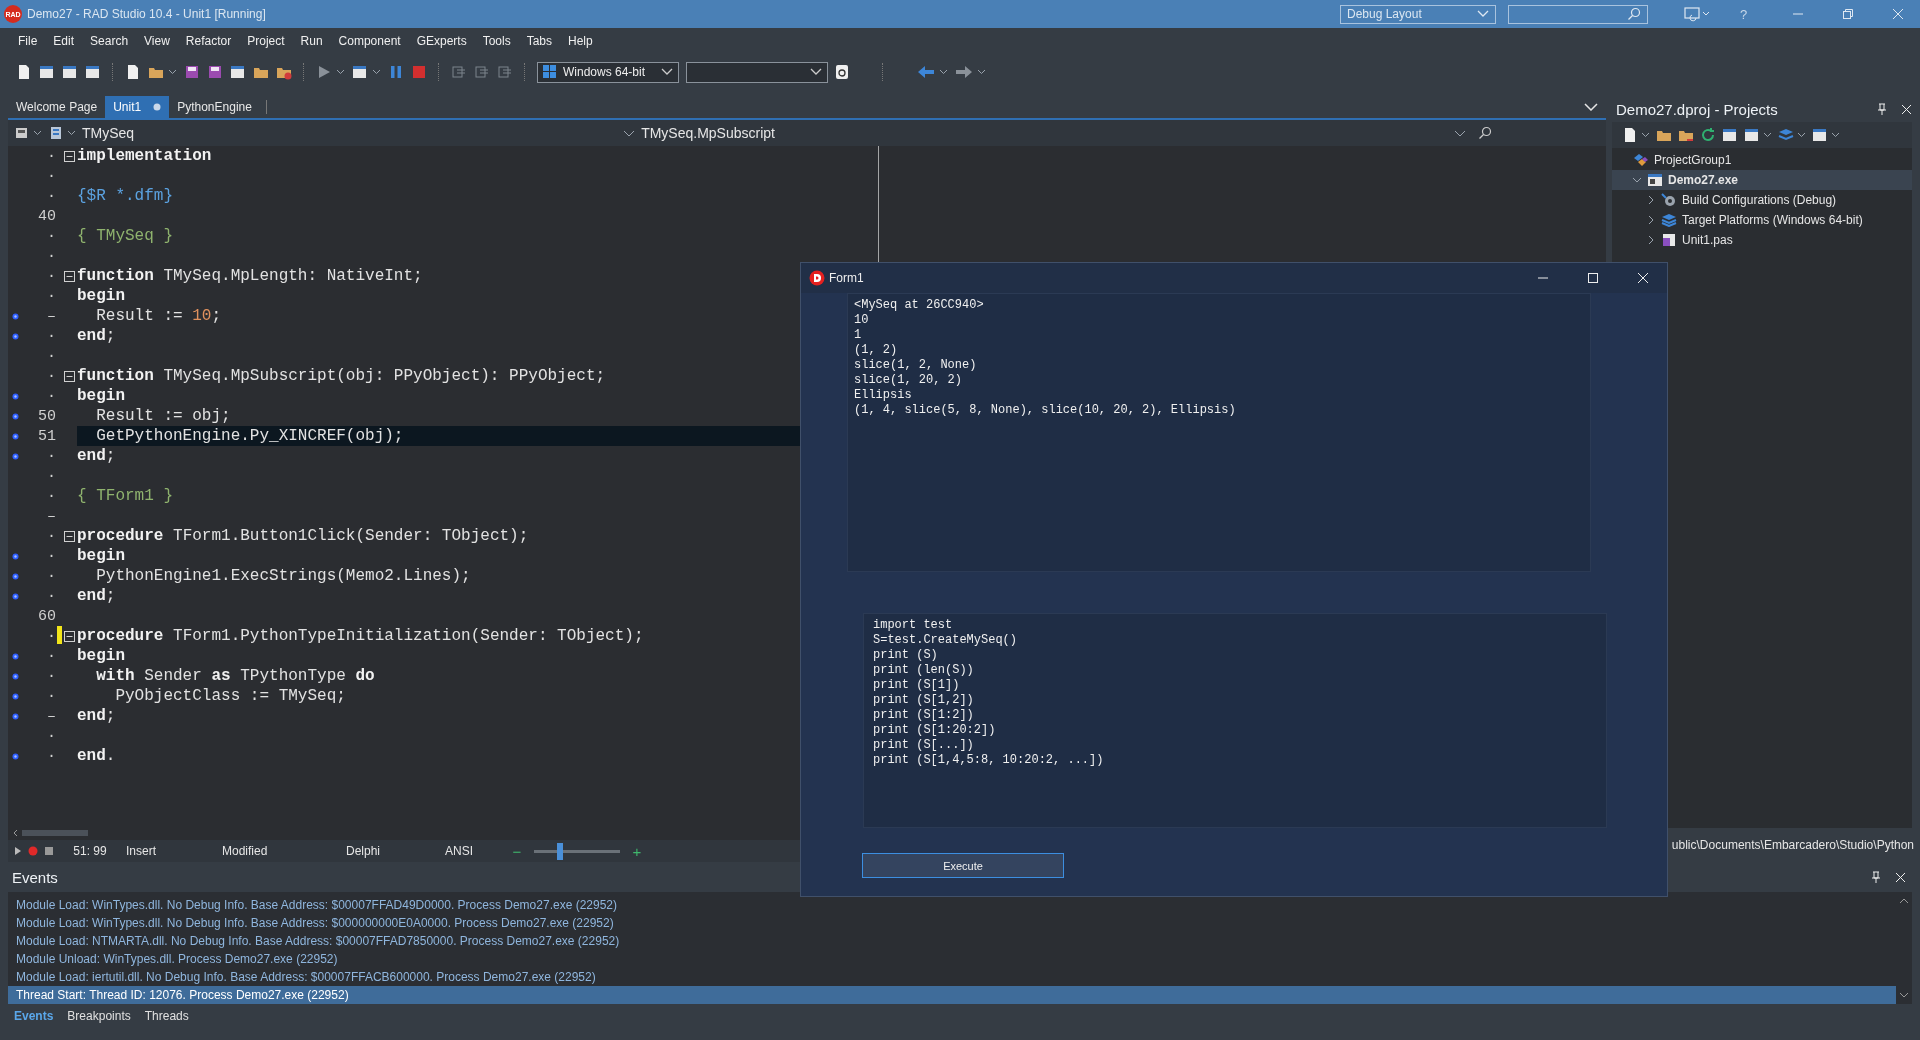 The image size is (1920, 1040). I want to click on forward-arrow-icon, so click(964, 72).